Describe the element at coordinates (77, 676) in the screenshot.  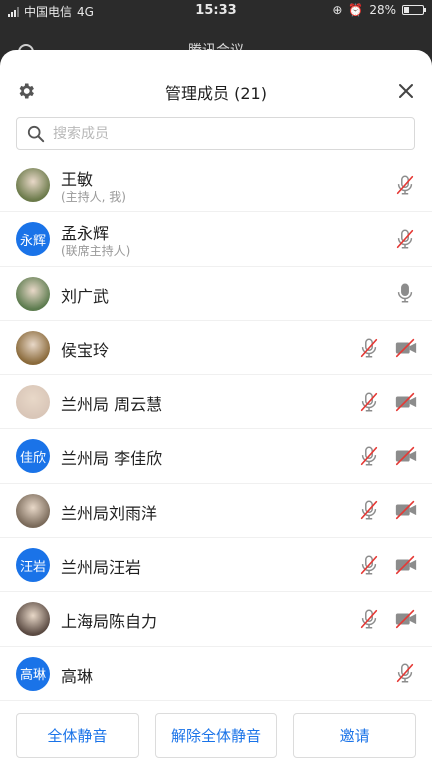
I see `member-name: 高琳` at that location.